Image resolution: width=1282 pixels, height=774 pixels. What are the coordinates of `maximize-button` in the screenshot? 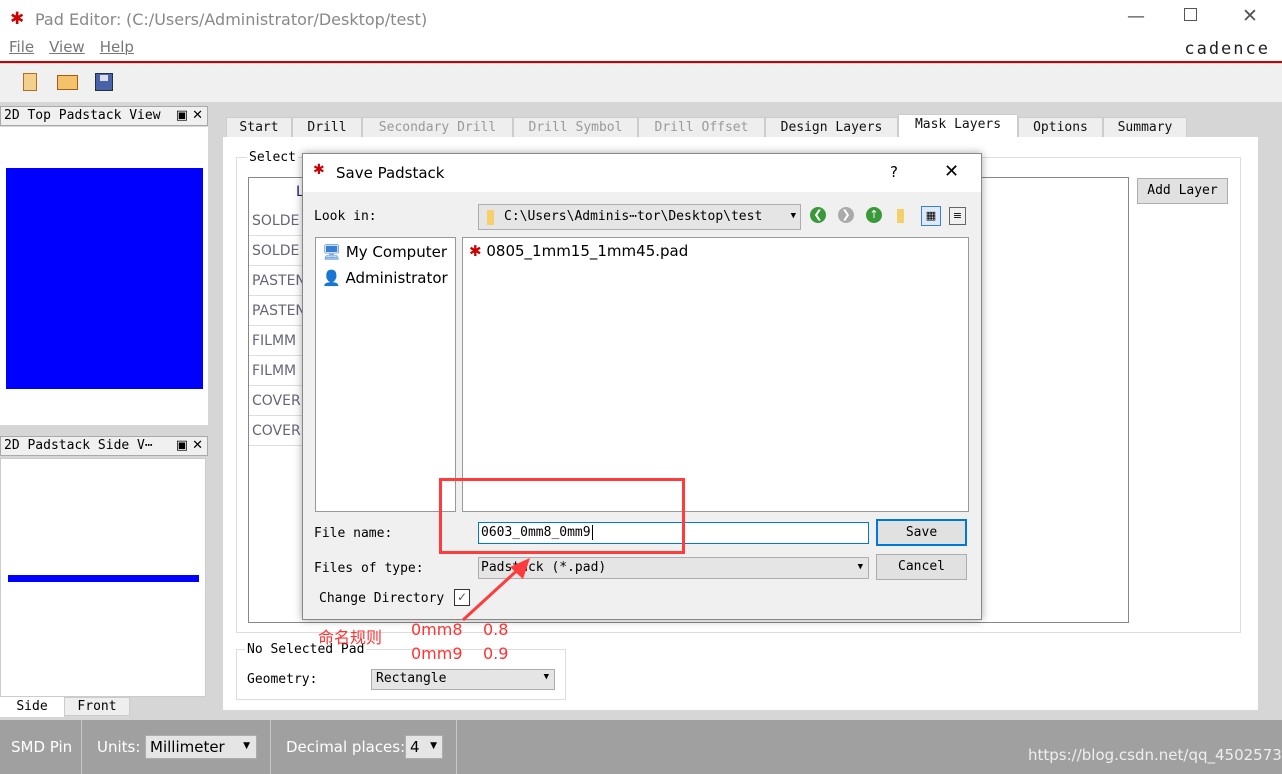 It's located at (1190, 14).